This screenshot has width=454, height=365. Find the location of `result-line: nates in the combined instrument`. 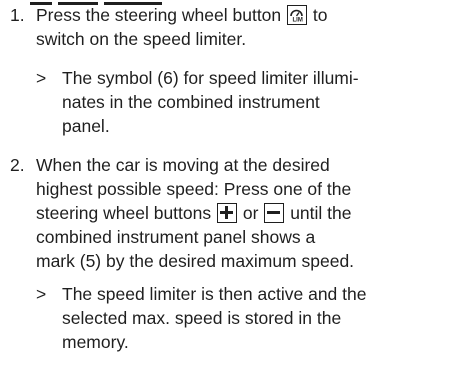

result-line: nates in the combined instrument is located at coordinates (191, 102).